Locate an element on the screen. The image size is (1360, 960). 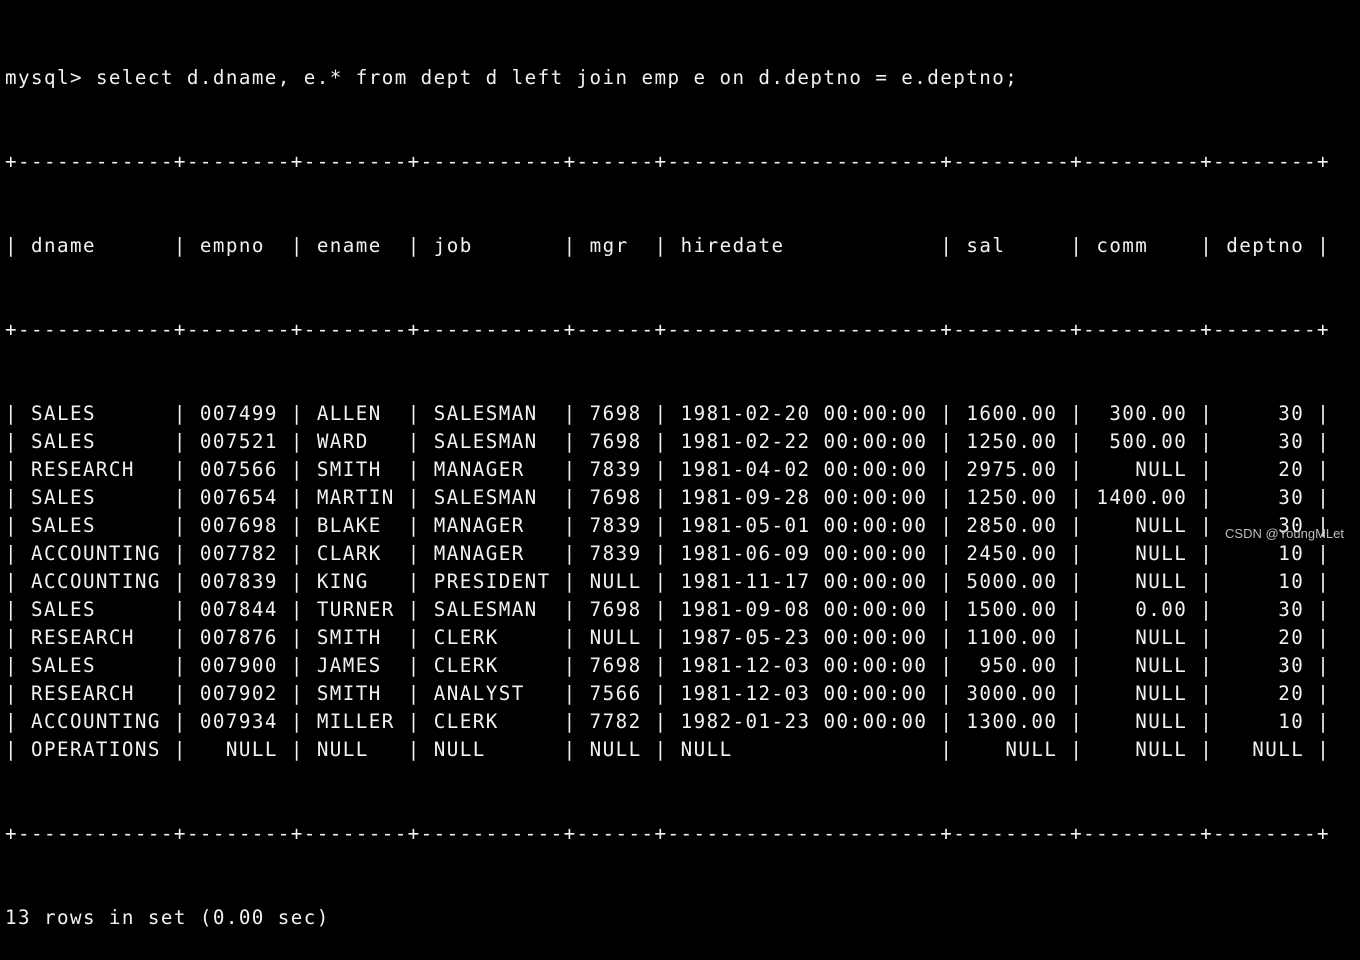
cell-mgr: 7782 is located at coordinates (615, 721).